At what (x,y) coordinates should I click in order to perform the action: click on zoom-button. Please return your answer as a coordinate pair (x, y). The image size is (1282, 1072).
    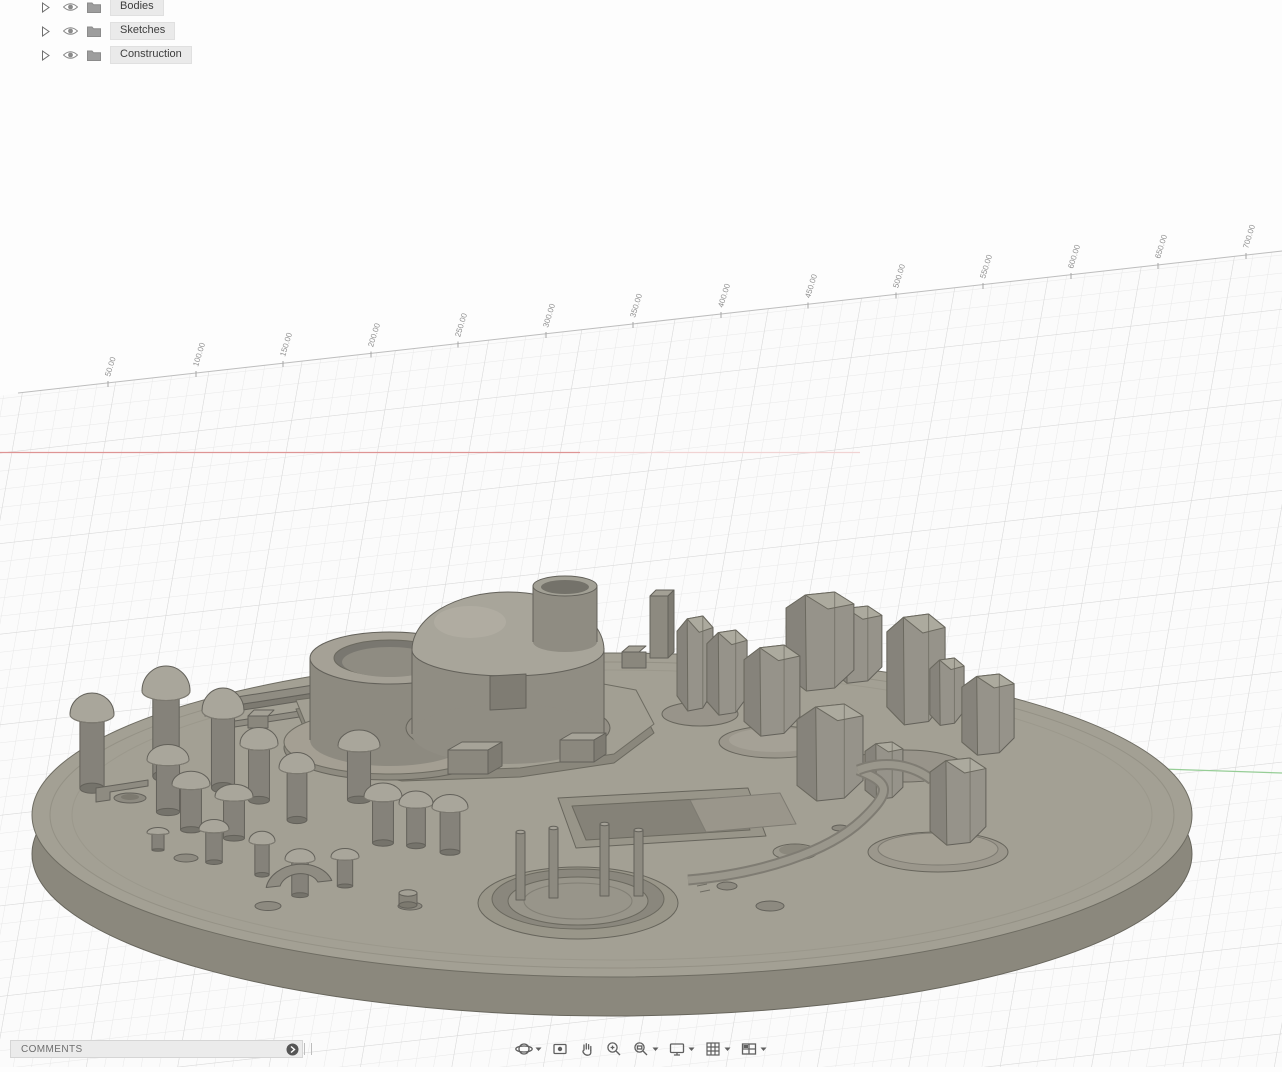
    Looking at the image, I should click on (614, 1049).